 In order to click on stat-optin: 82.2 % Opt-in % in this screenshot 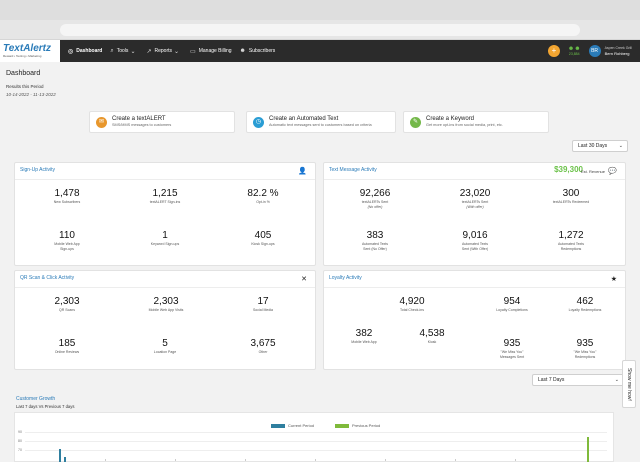, I will do `click(263, 196)`.